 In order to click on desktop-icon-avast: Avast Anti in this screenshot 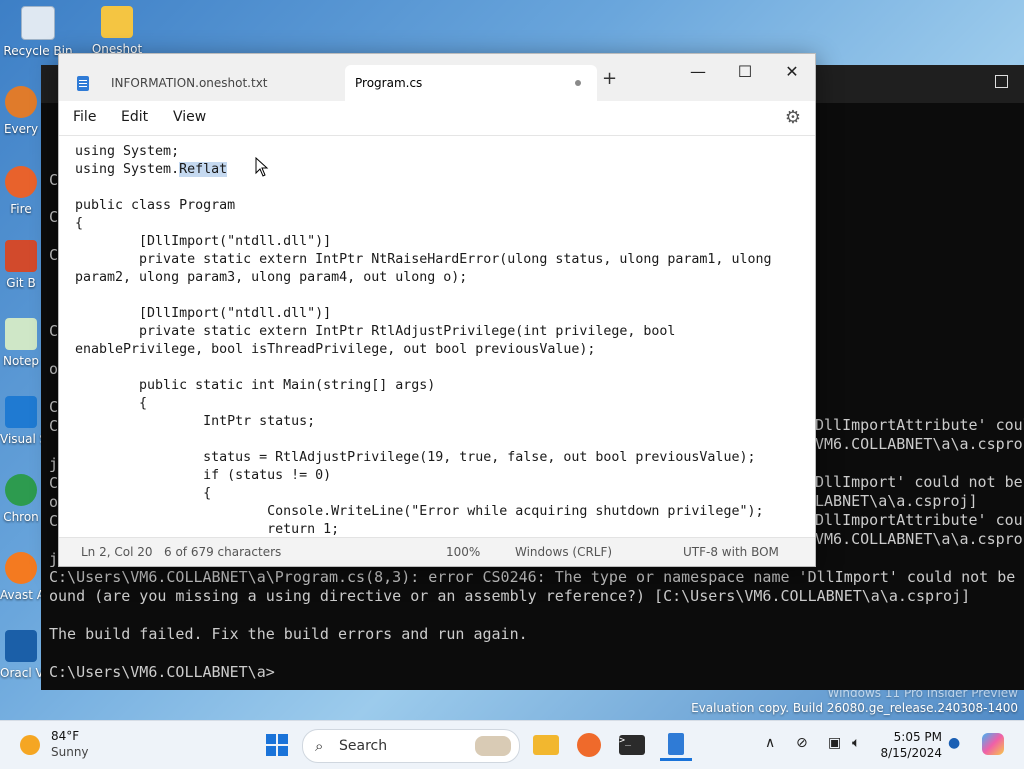, I will do `click(21, 577)`.